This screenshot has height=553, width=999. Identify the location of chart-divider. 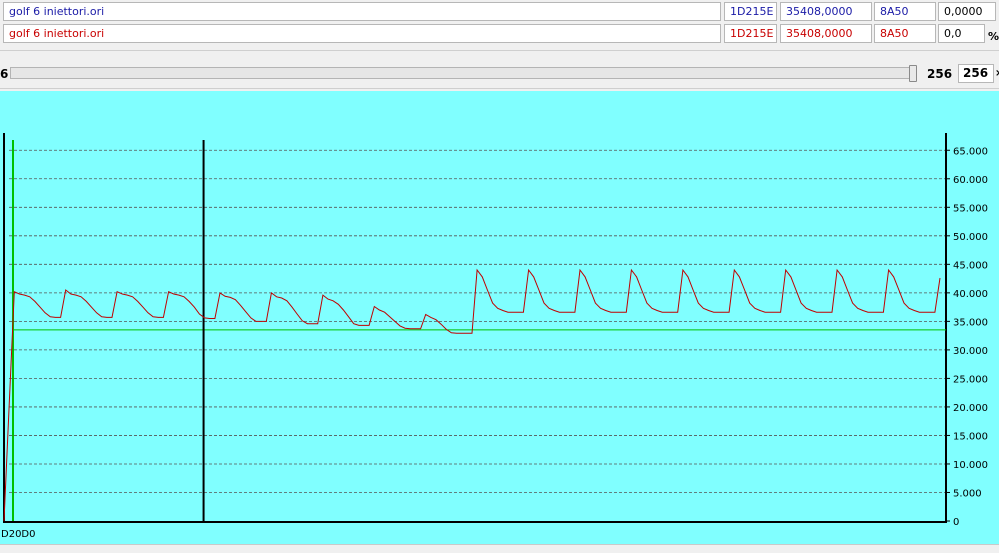
(499, 88).